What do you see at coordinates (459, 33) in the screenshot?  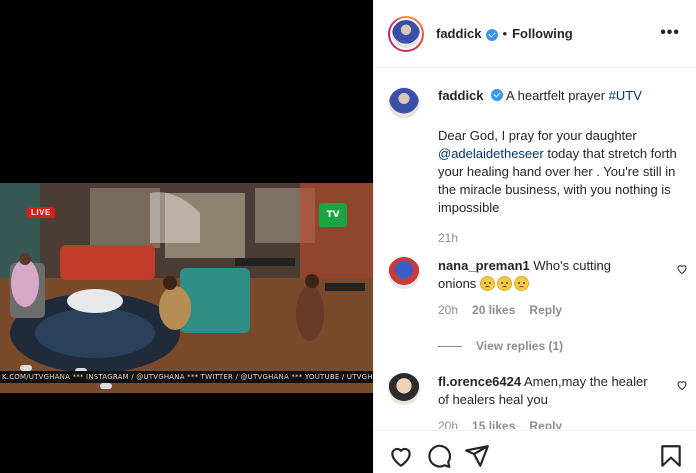 I see `author-username: faddick` at bounding box center [459, 33].